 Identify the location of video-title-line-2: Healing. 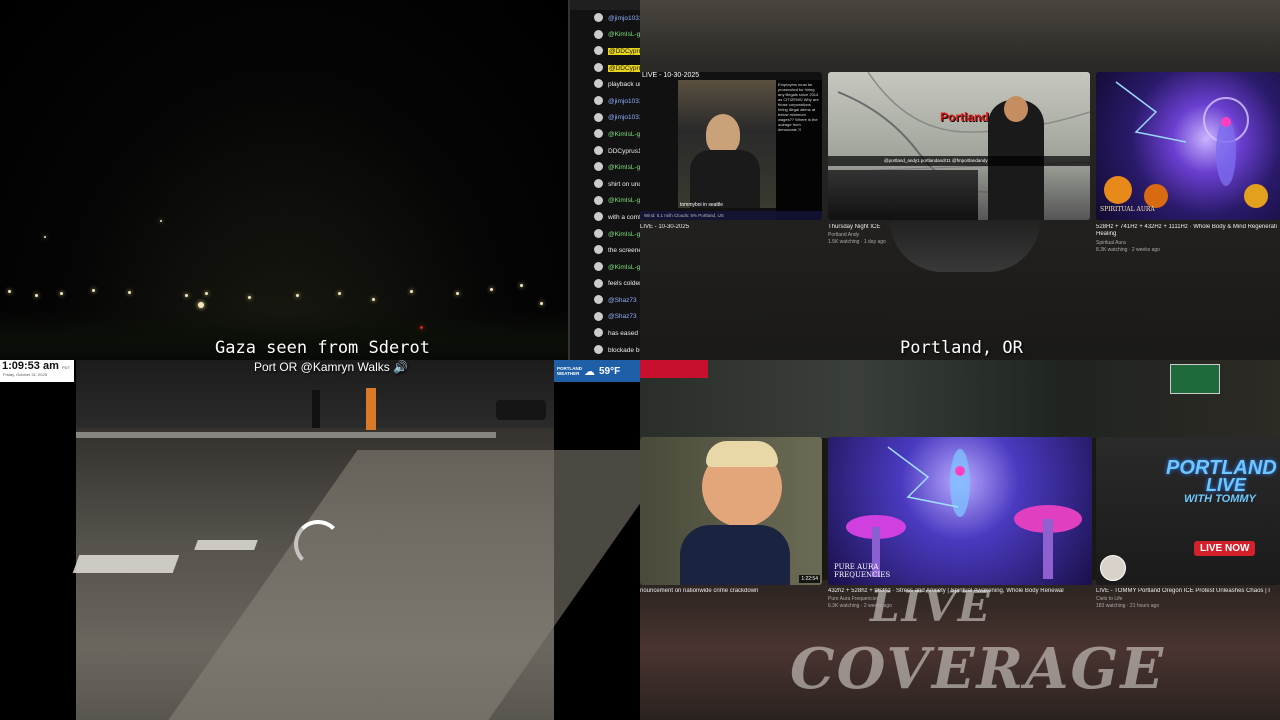
(1106, 234).